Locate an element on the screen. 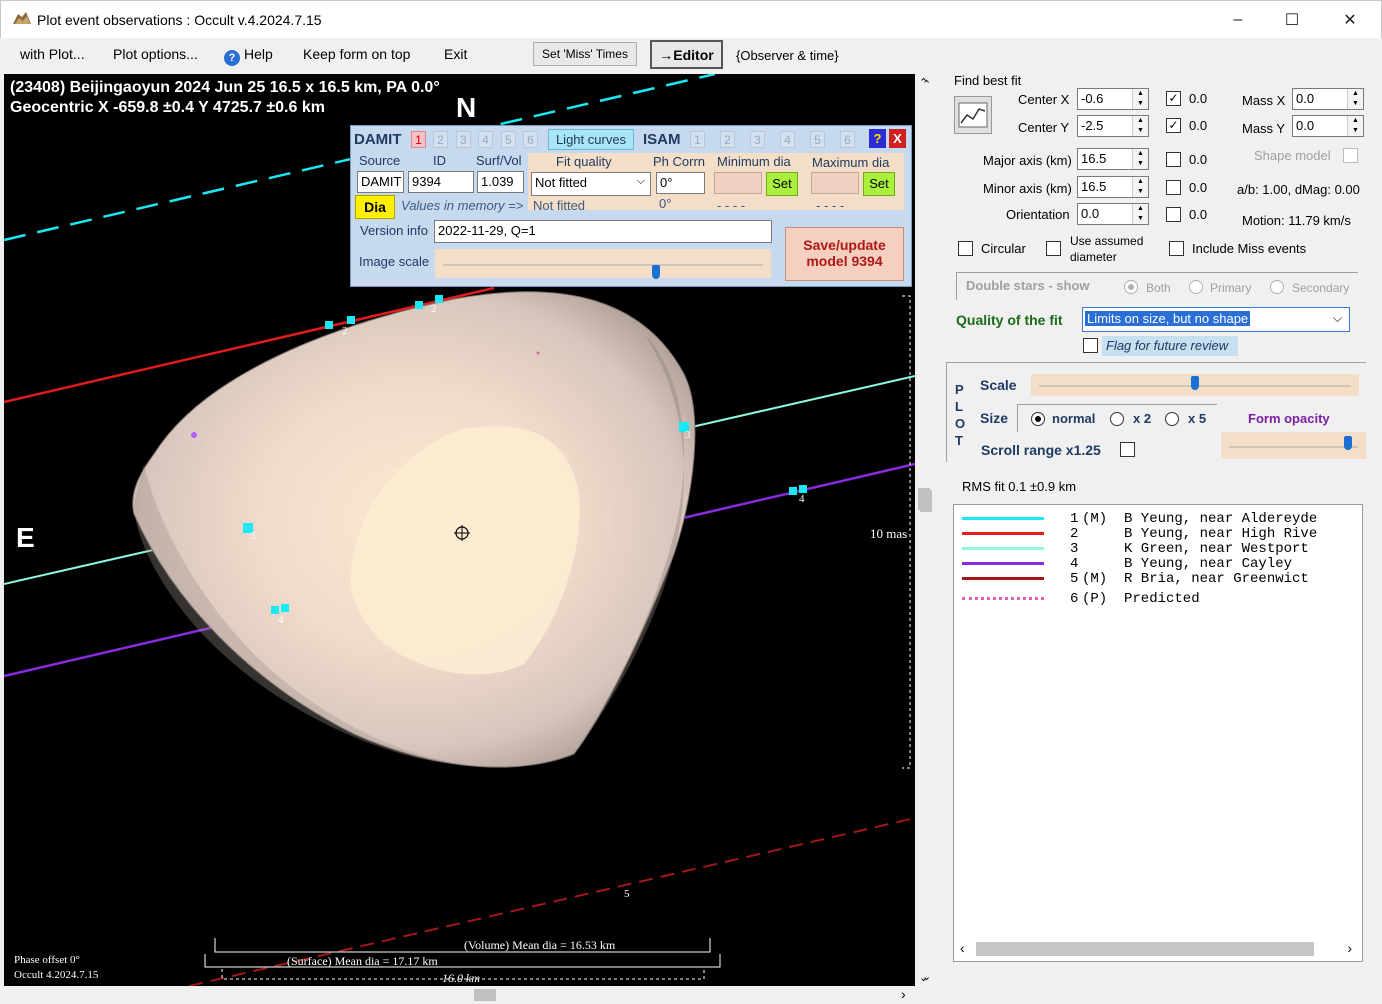 Image resolution: width=1382 pixels, height=1004 pixels. plot-vertical-scrollbar: ⌃ ⌄ is located at coordinates (924, 530).